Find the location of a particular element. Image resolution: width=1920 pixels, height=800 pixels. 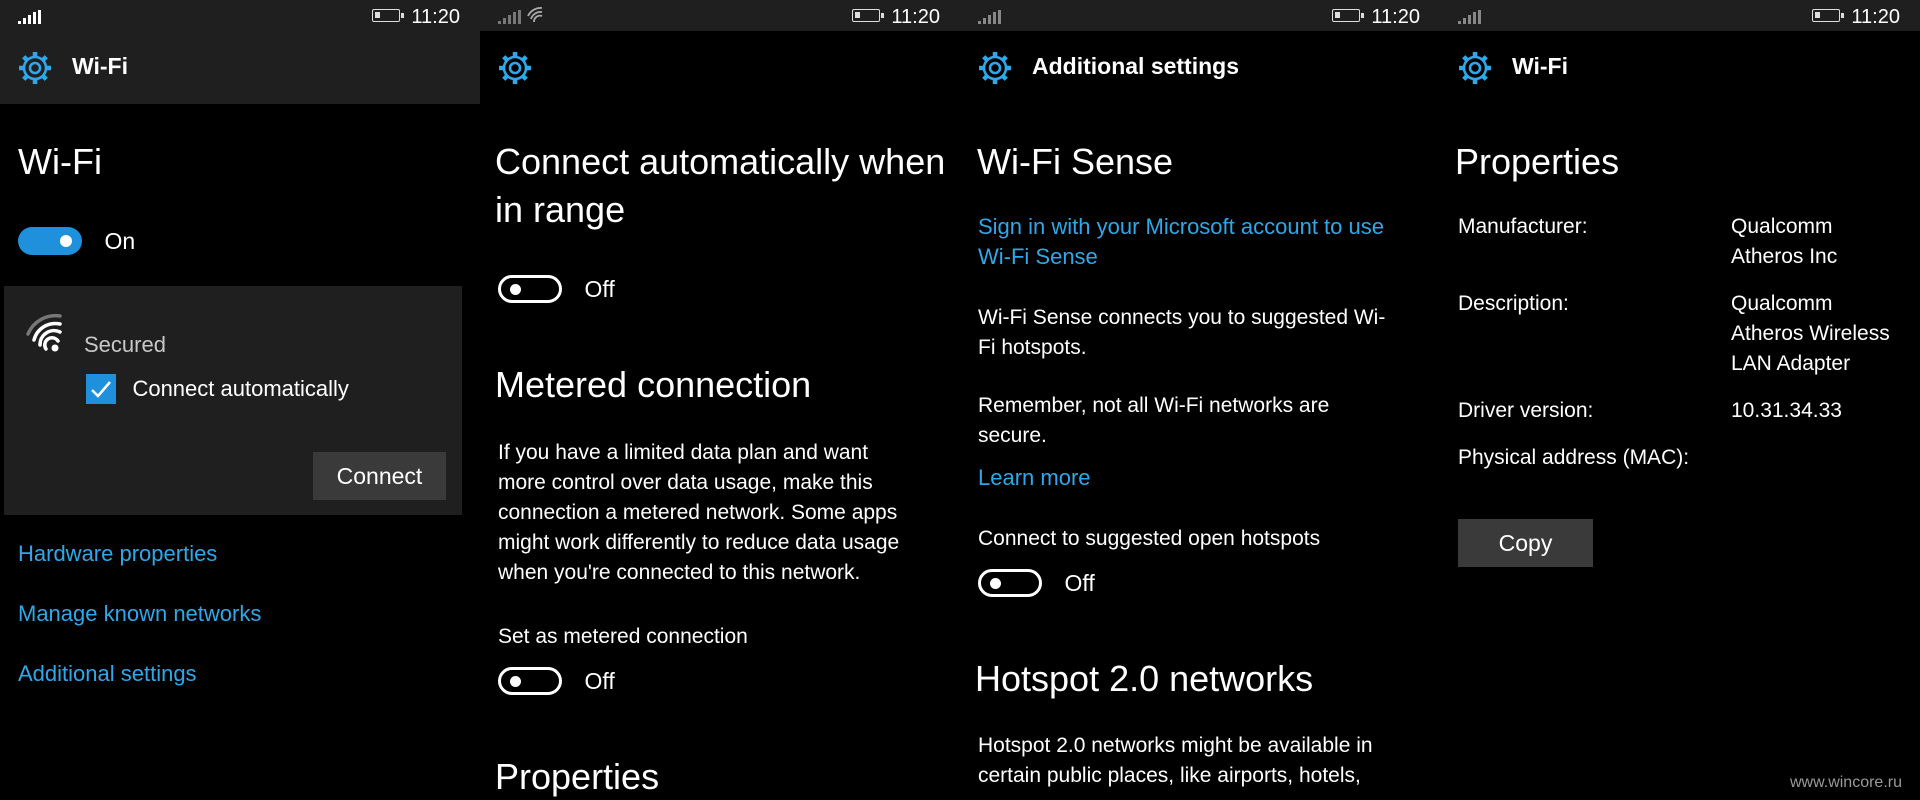

description-line: Fi hotspots. is located at coordinates (1032, 347).